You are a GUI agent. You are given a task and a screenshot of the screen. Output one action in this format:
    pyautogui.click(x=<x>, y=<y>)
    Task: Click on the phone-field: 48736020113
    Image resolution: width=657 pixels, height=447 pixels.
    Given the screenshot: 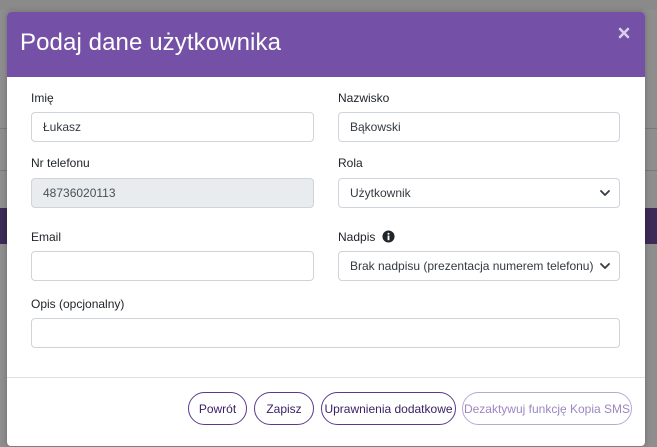 What is the action you would take?
    pyautogui.click(x=172, y=193)
    